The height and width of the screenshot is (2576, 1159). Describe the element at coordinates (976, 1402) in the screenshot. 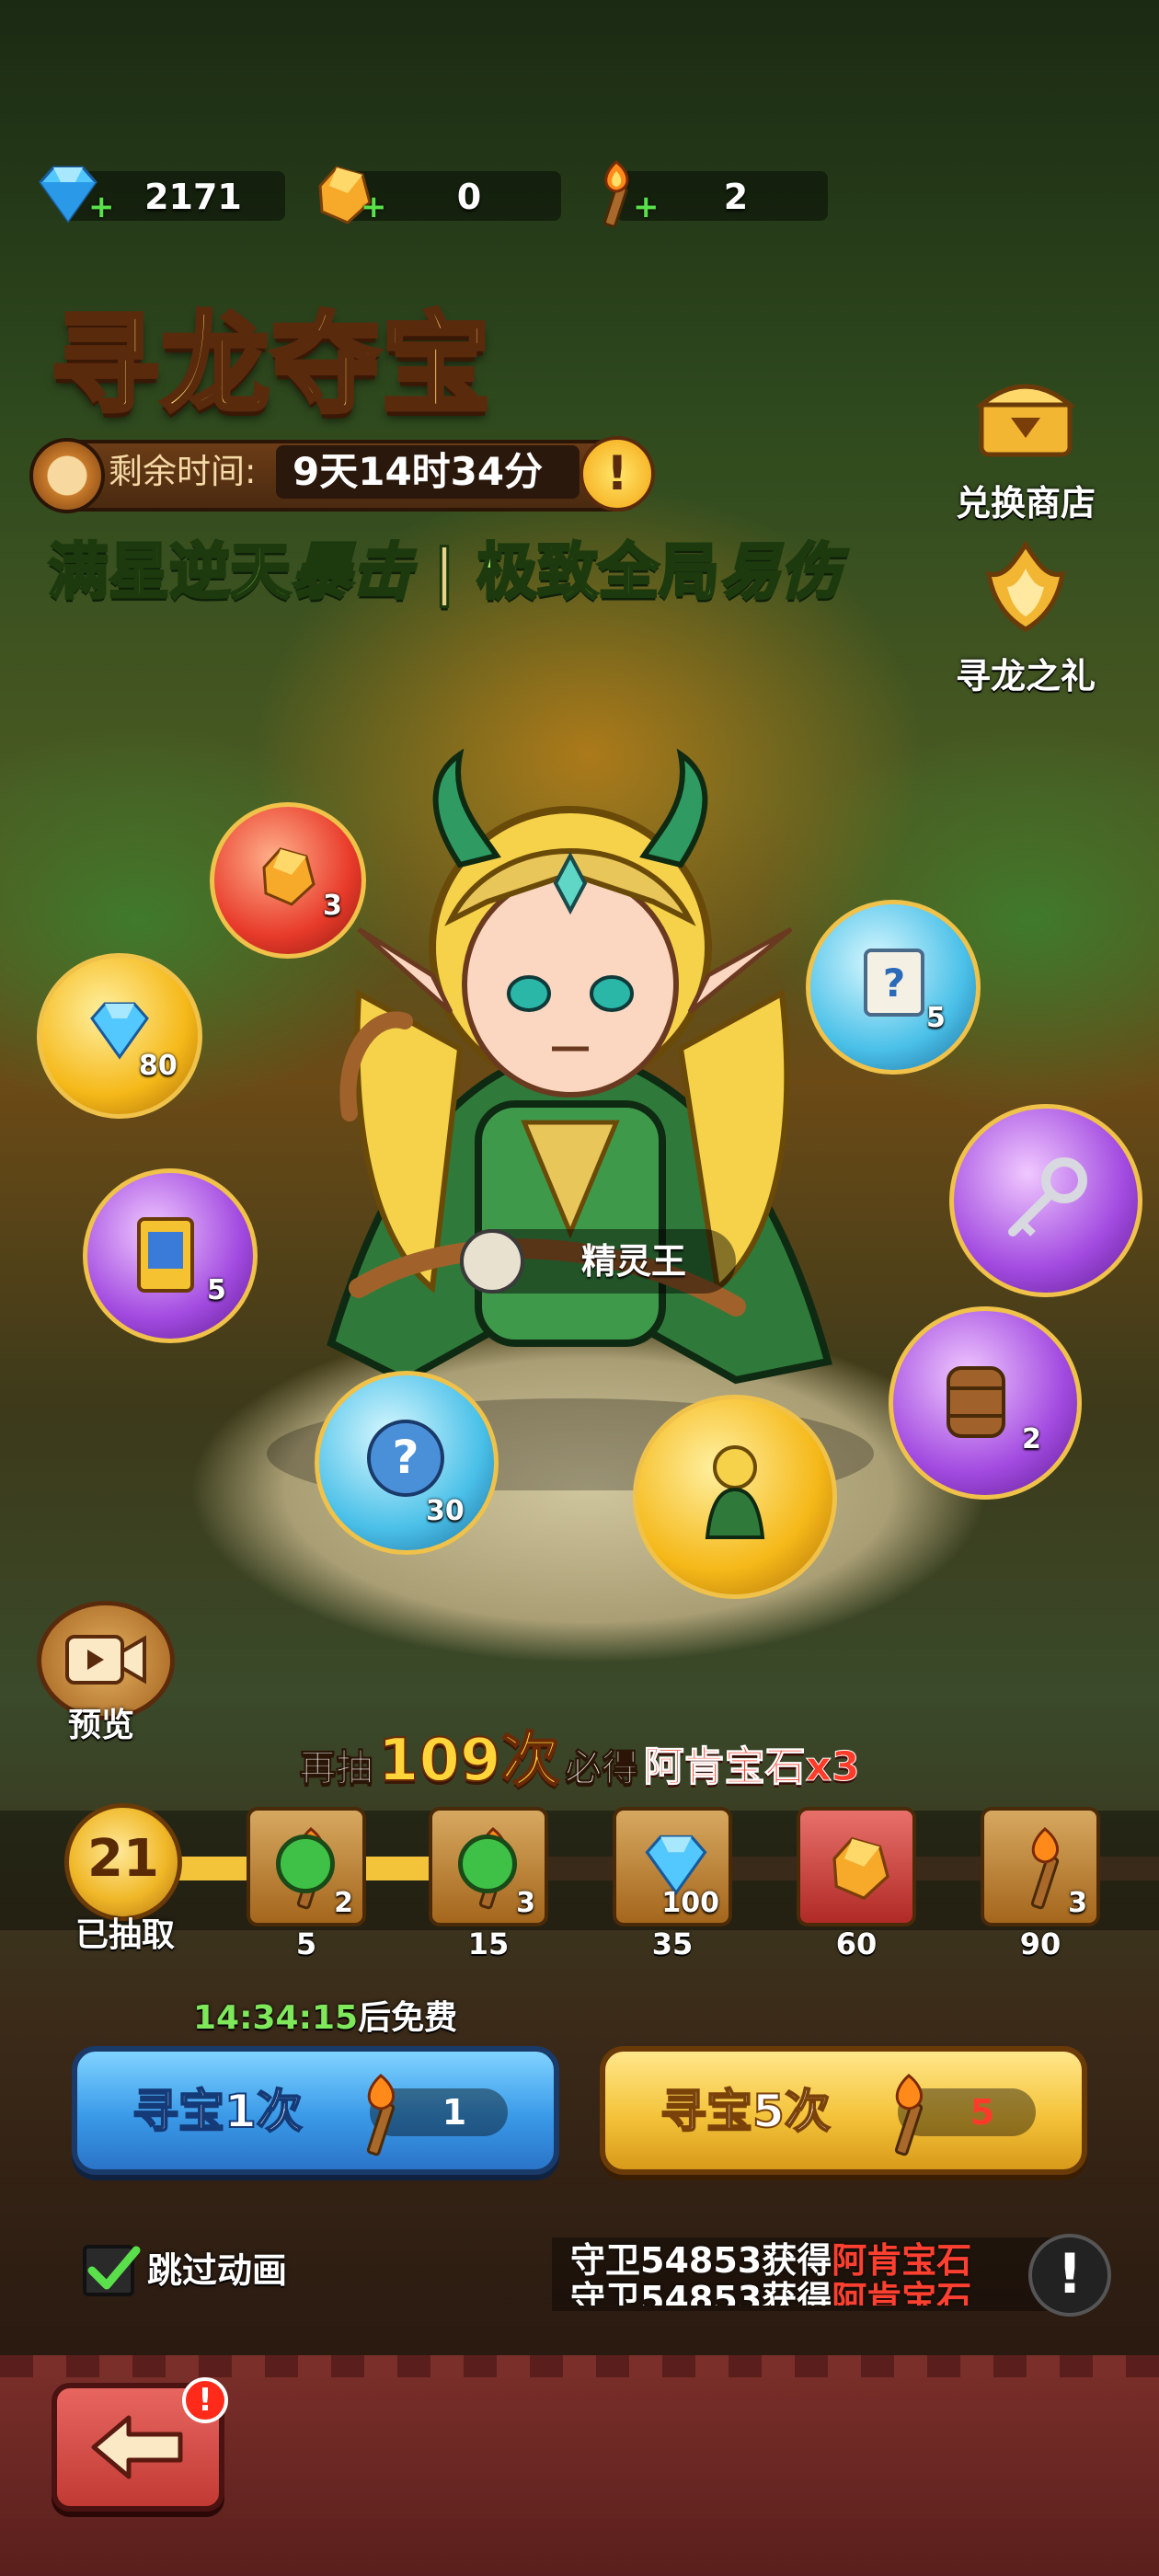

I see `barrel-icon` at that location.